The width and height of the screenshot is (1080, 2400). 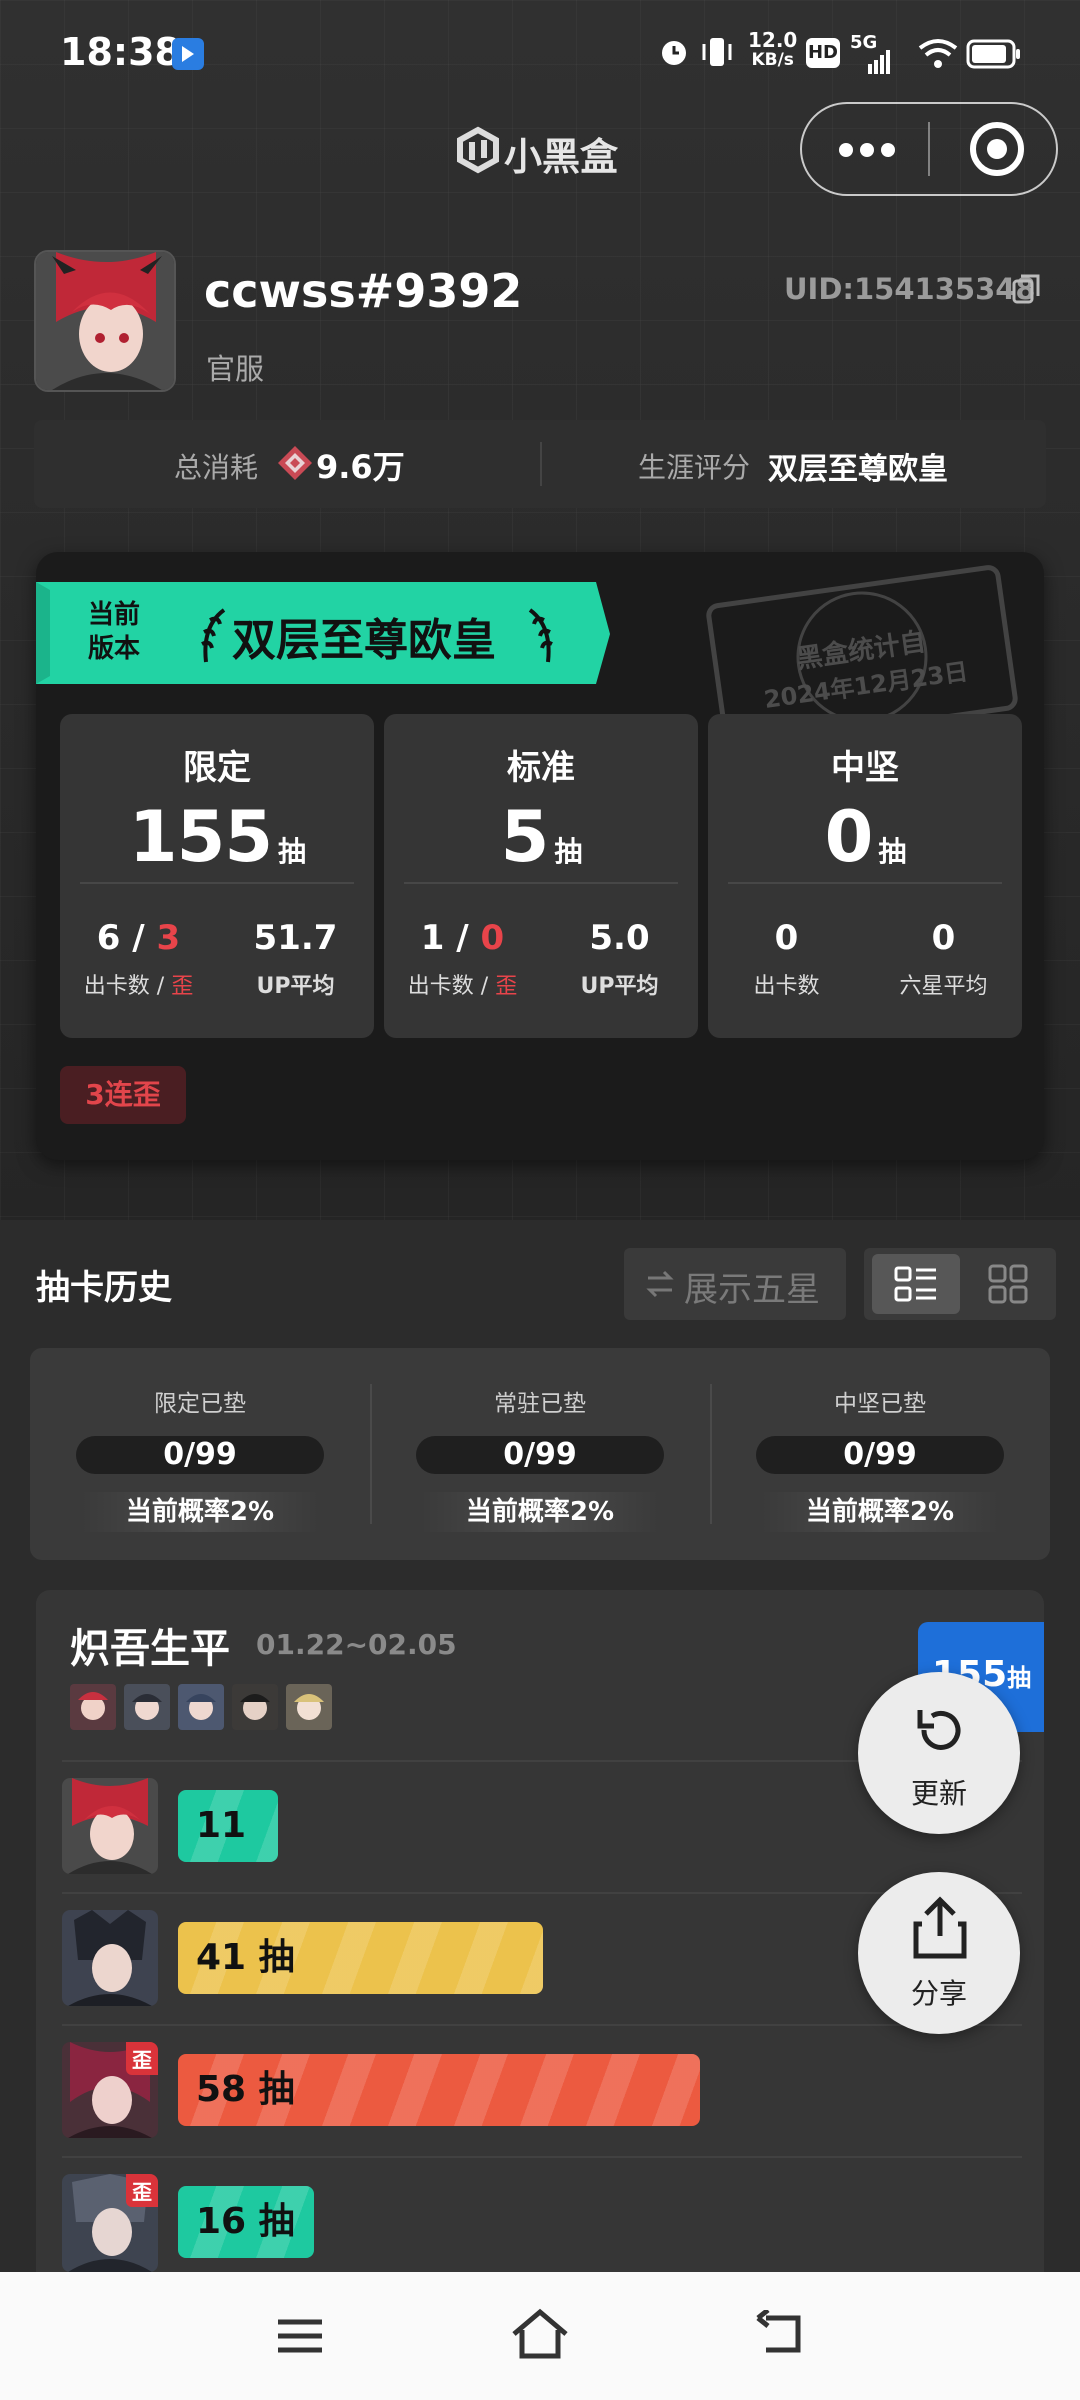 What do you see at coordinates (773, 49) in the screenshot?
I see `network-speed: 12.0 KB/s` at bounding box center [773, 49].